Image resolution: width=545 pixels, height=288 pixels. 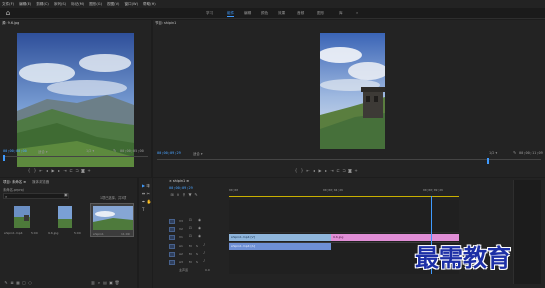 I want to click on menu-item: 文件(F), so click(x=8, y=4).